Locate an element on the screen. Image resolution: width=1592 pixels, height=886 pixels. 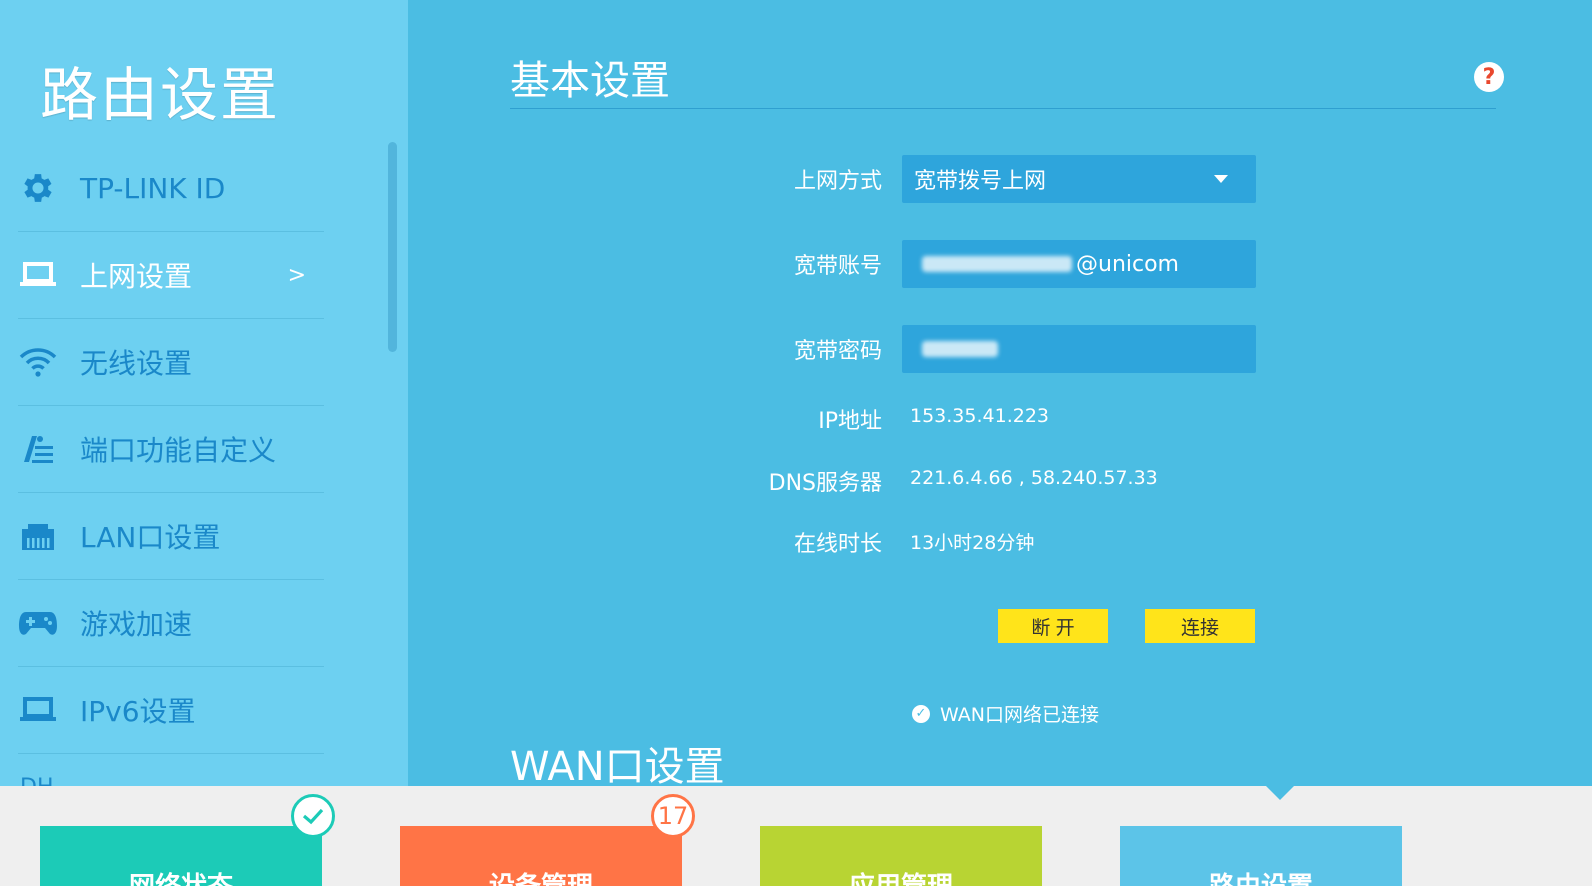
ip-value: 153.35.41.223 is located at coordinates (980, 416).